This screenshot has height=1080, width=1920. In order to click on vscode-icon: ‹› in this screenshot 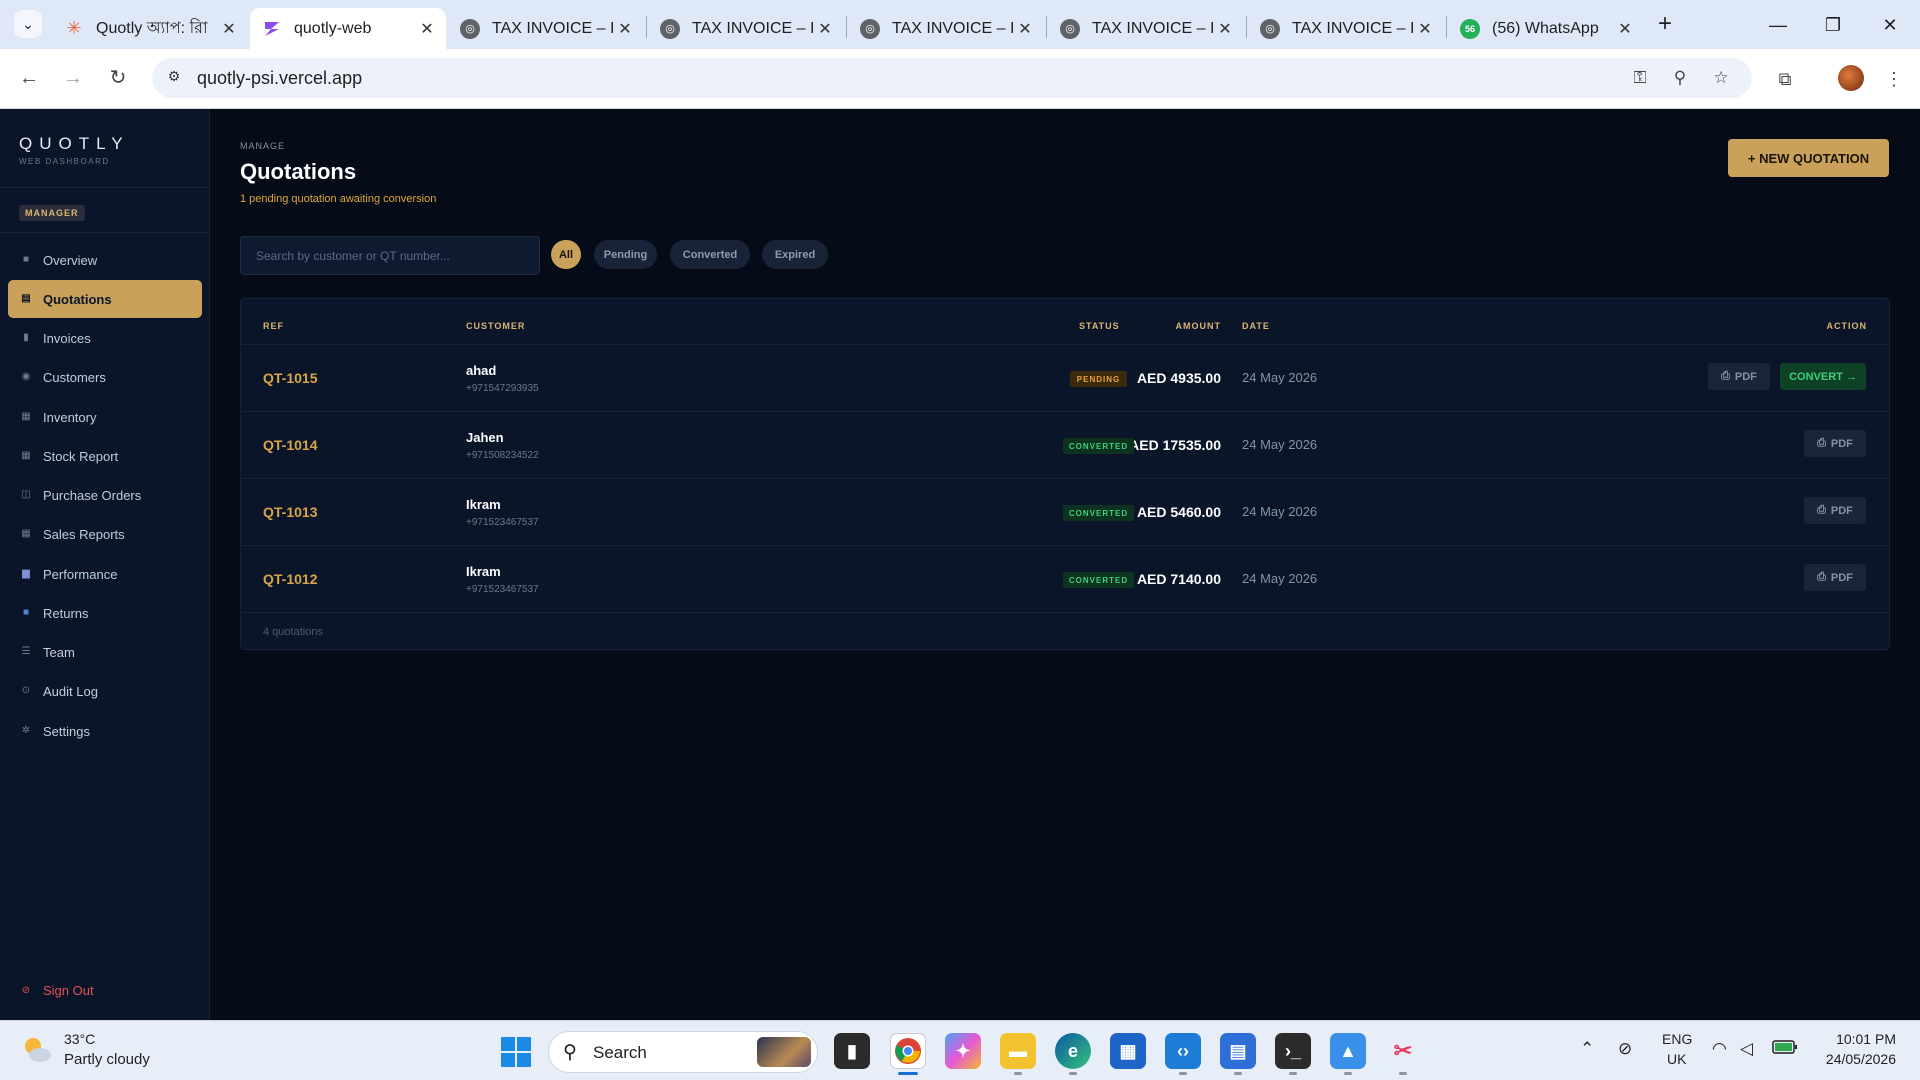, I will do `click(1183, 1051)`.